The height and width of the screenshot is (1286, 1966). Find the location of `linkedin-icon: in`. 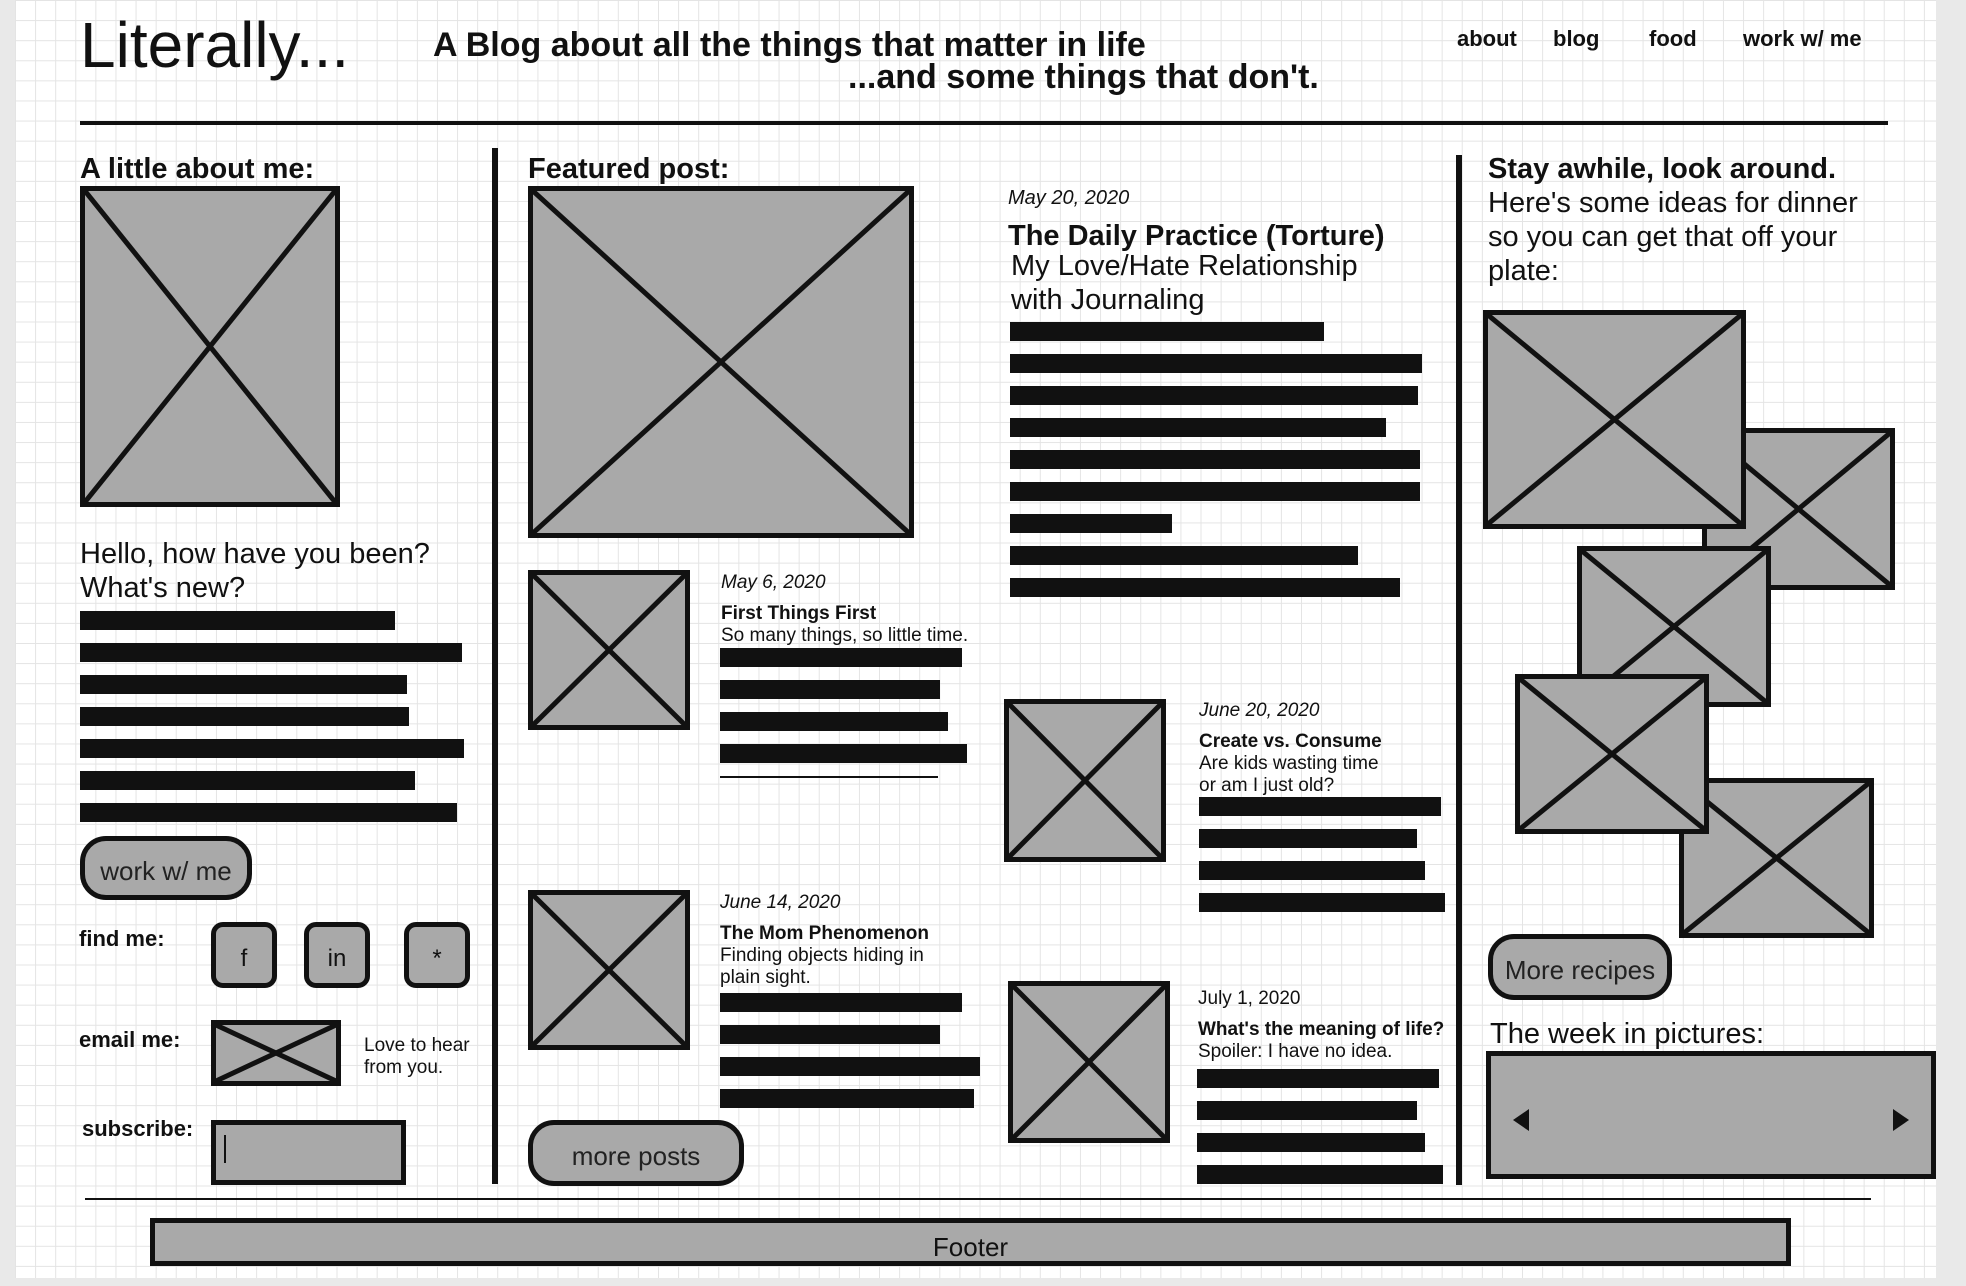

linkedin-icon: in is located at coordinates (337, 955).